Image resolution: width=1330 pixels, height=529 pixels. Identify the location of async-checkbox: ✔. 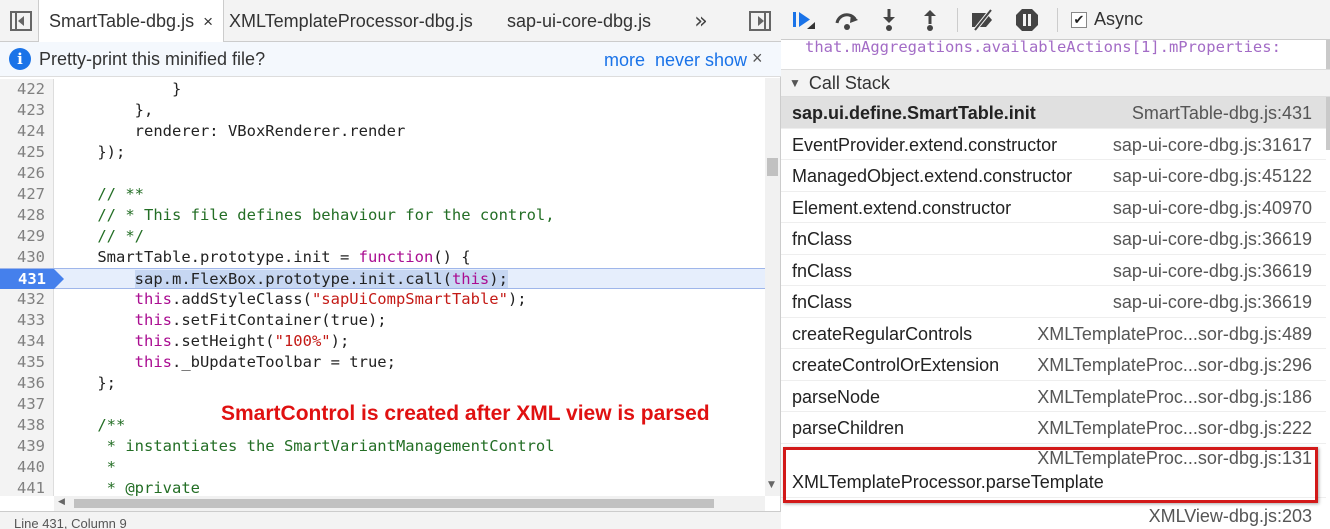
(1079, 19).